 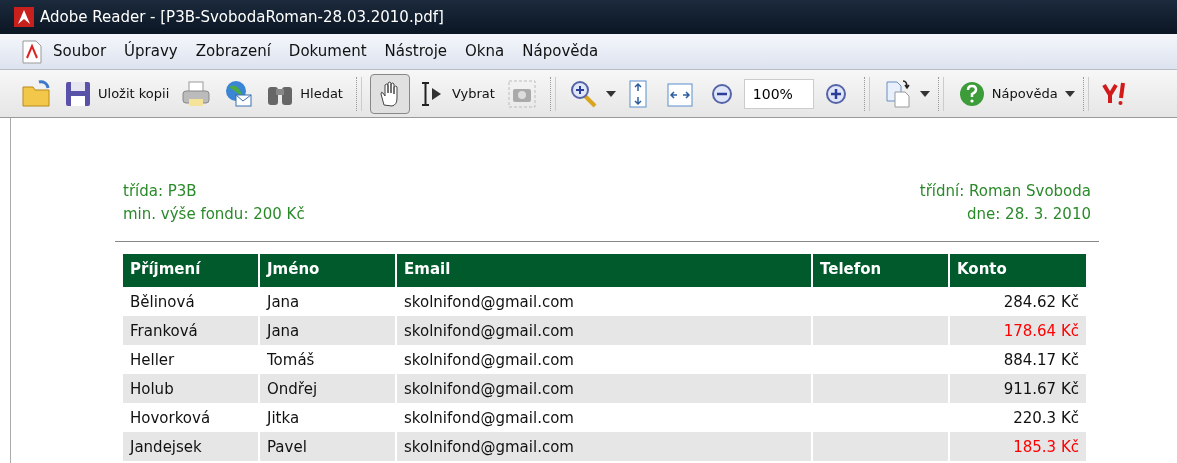 I want to click on folder-icon, so click(x=36, y=93).